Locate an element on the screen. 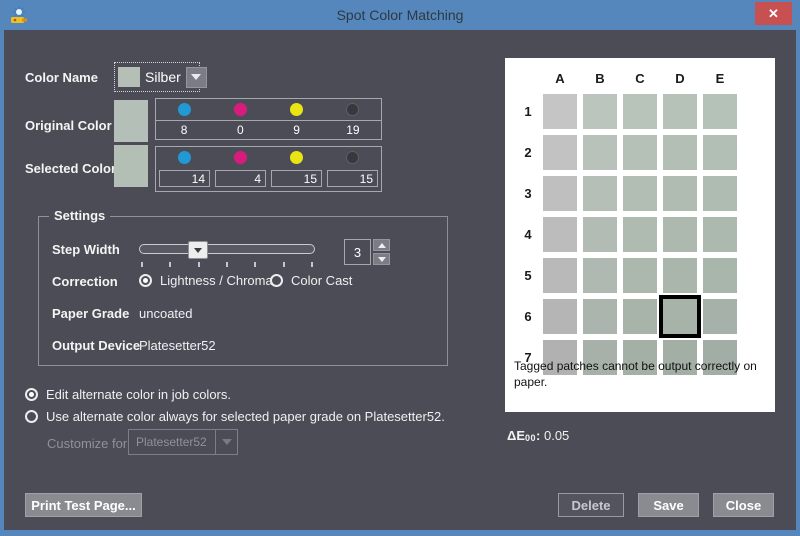 The image size is (800, 536). output-device-value: Platesetter52 is located at coordinates (177, 345).